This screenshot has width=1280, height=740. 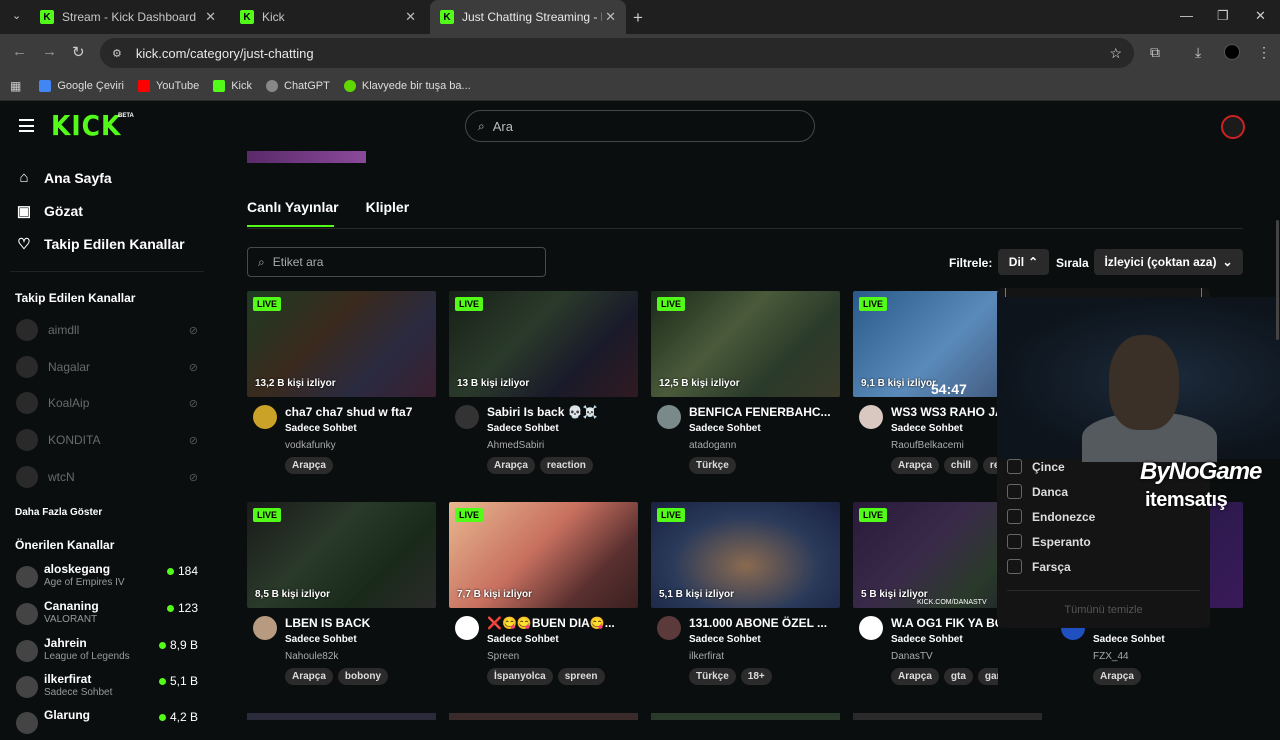 I want to click on streamer-name: AhmedSabiri, so click(x=515, y=445).